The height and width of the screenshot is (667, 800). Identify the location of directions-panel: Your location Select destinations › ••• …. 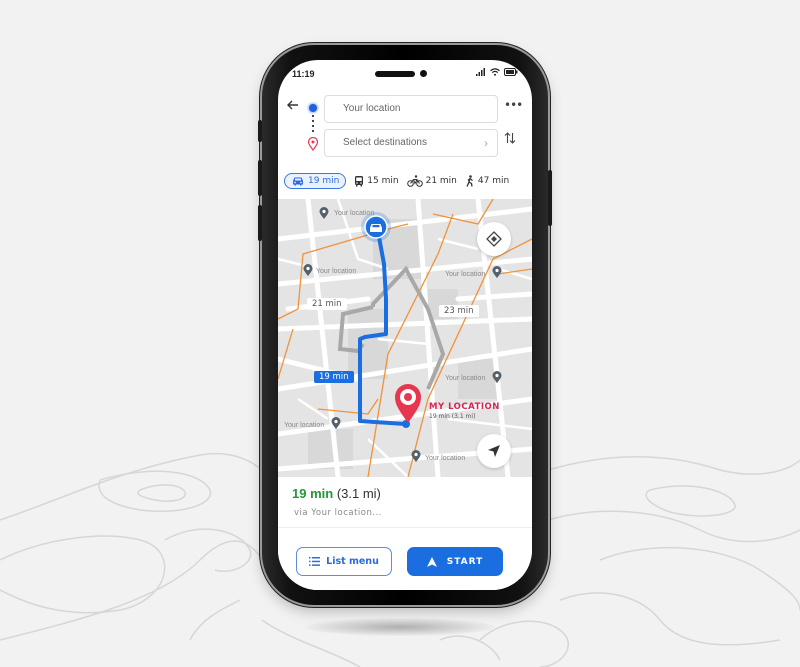
(405, 144).